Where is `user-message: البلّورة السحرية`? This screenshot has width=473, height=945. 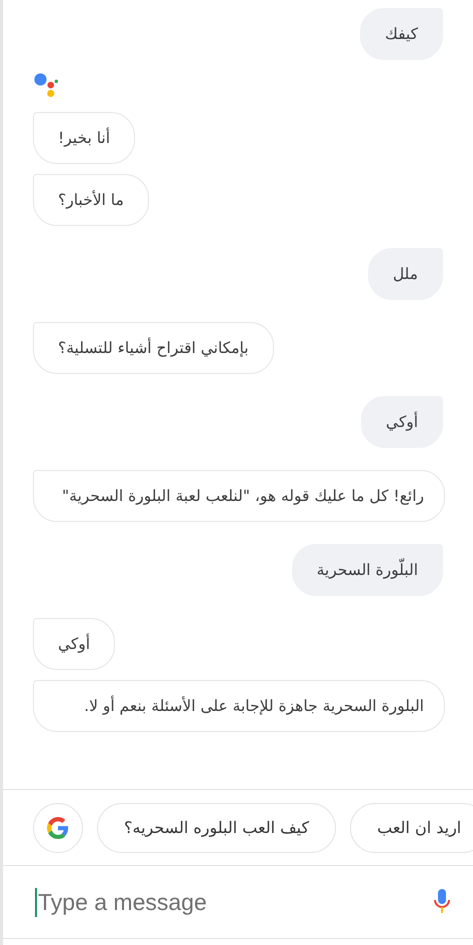 user-message: البلّورة السحرية is located at coordinates (367, 570).